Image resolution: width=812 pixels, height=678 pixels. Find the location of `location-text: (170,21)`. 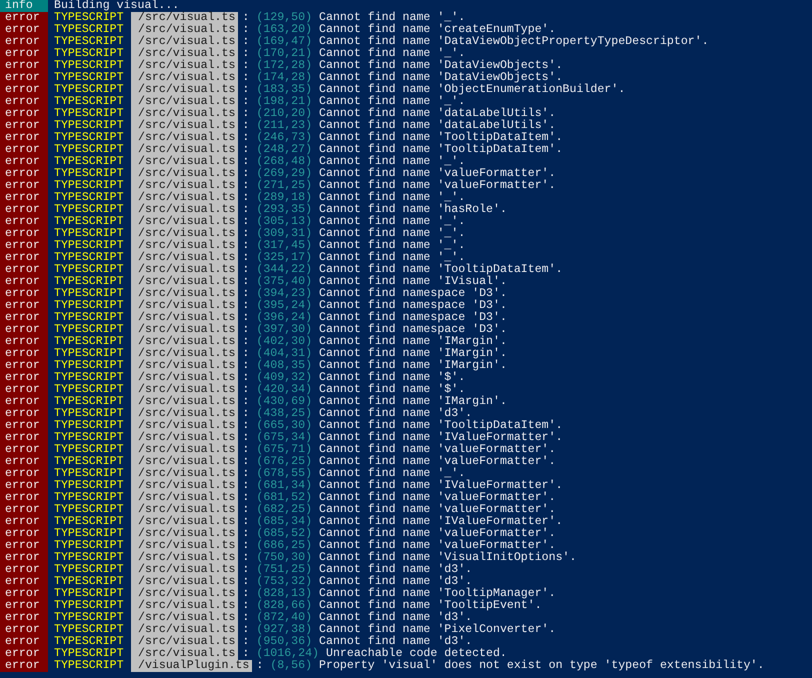

location-text: (170,21) is located at coordinates (284, 54).